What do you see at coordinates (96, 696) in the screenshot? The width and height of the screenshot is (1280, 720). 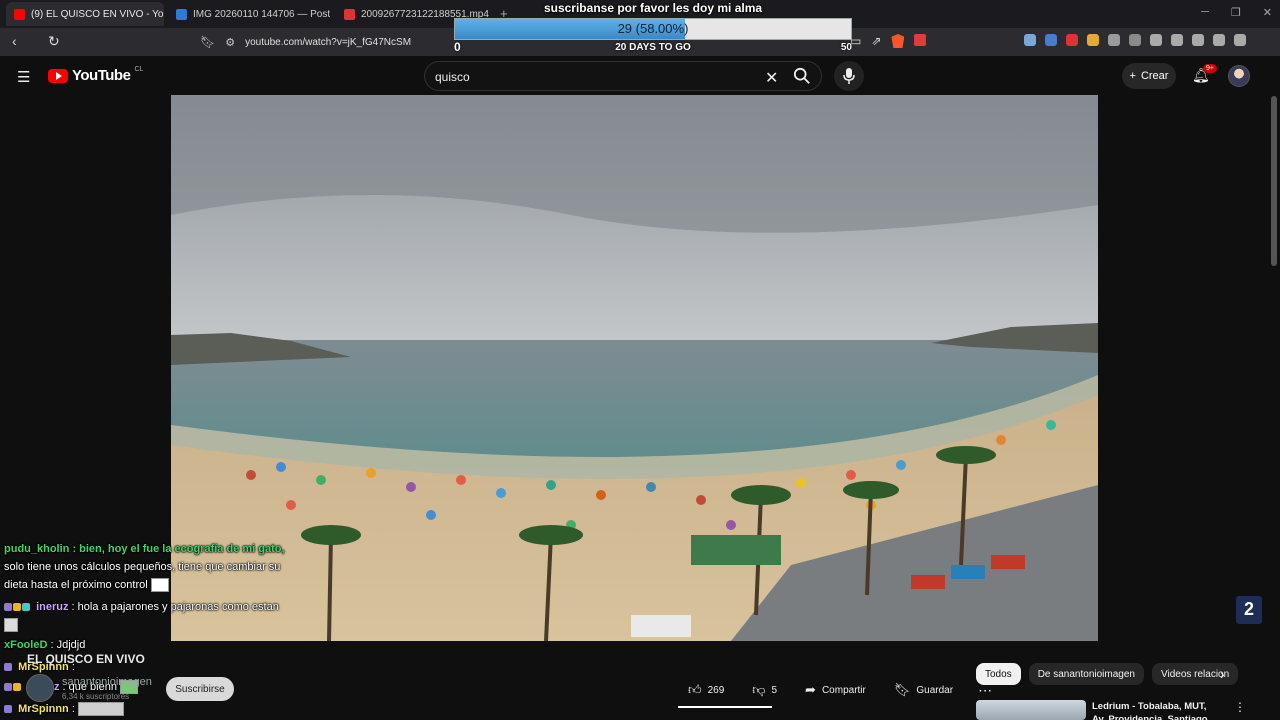 I see `subscriber-count: 6,34 k suscriptores` at bounding box center [96, 696].